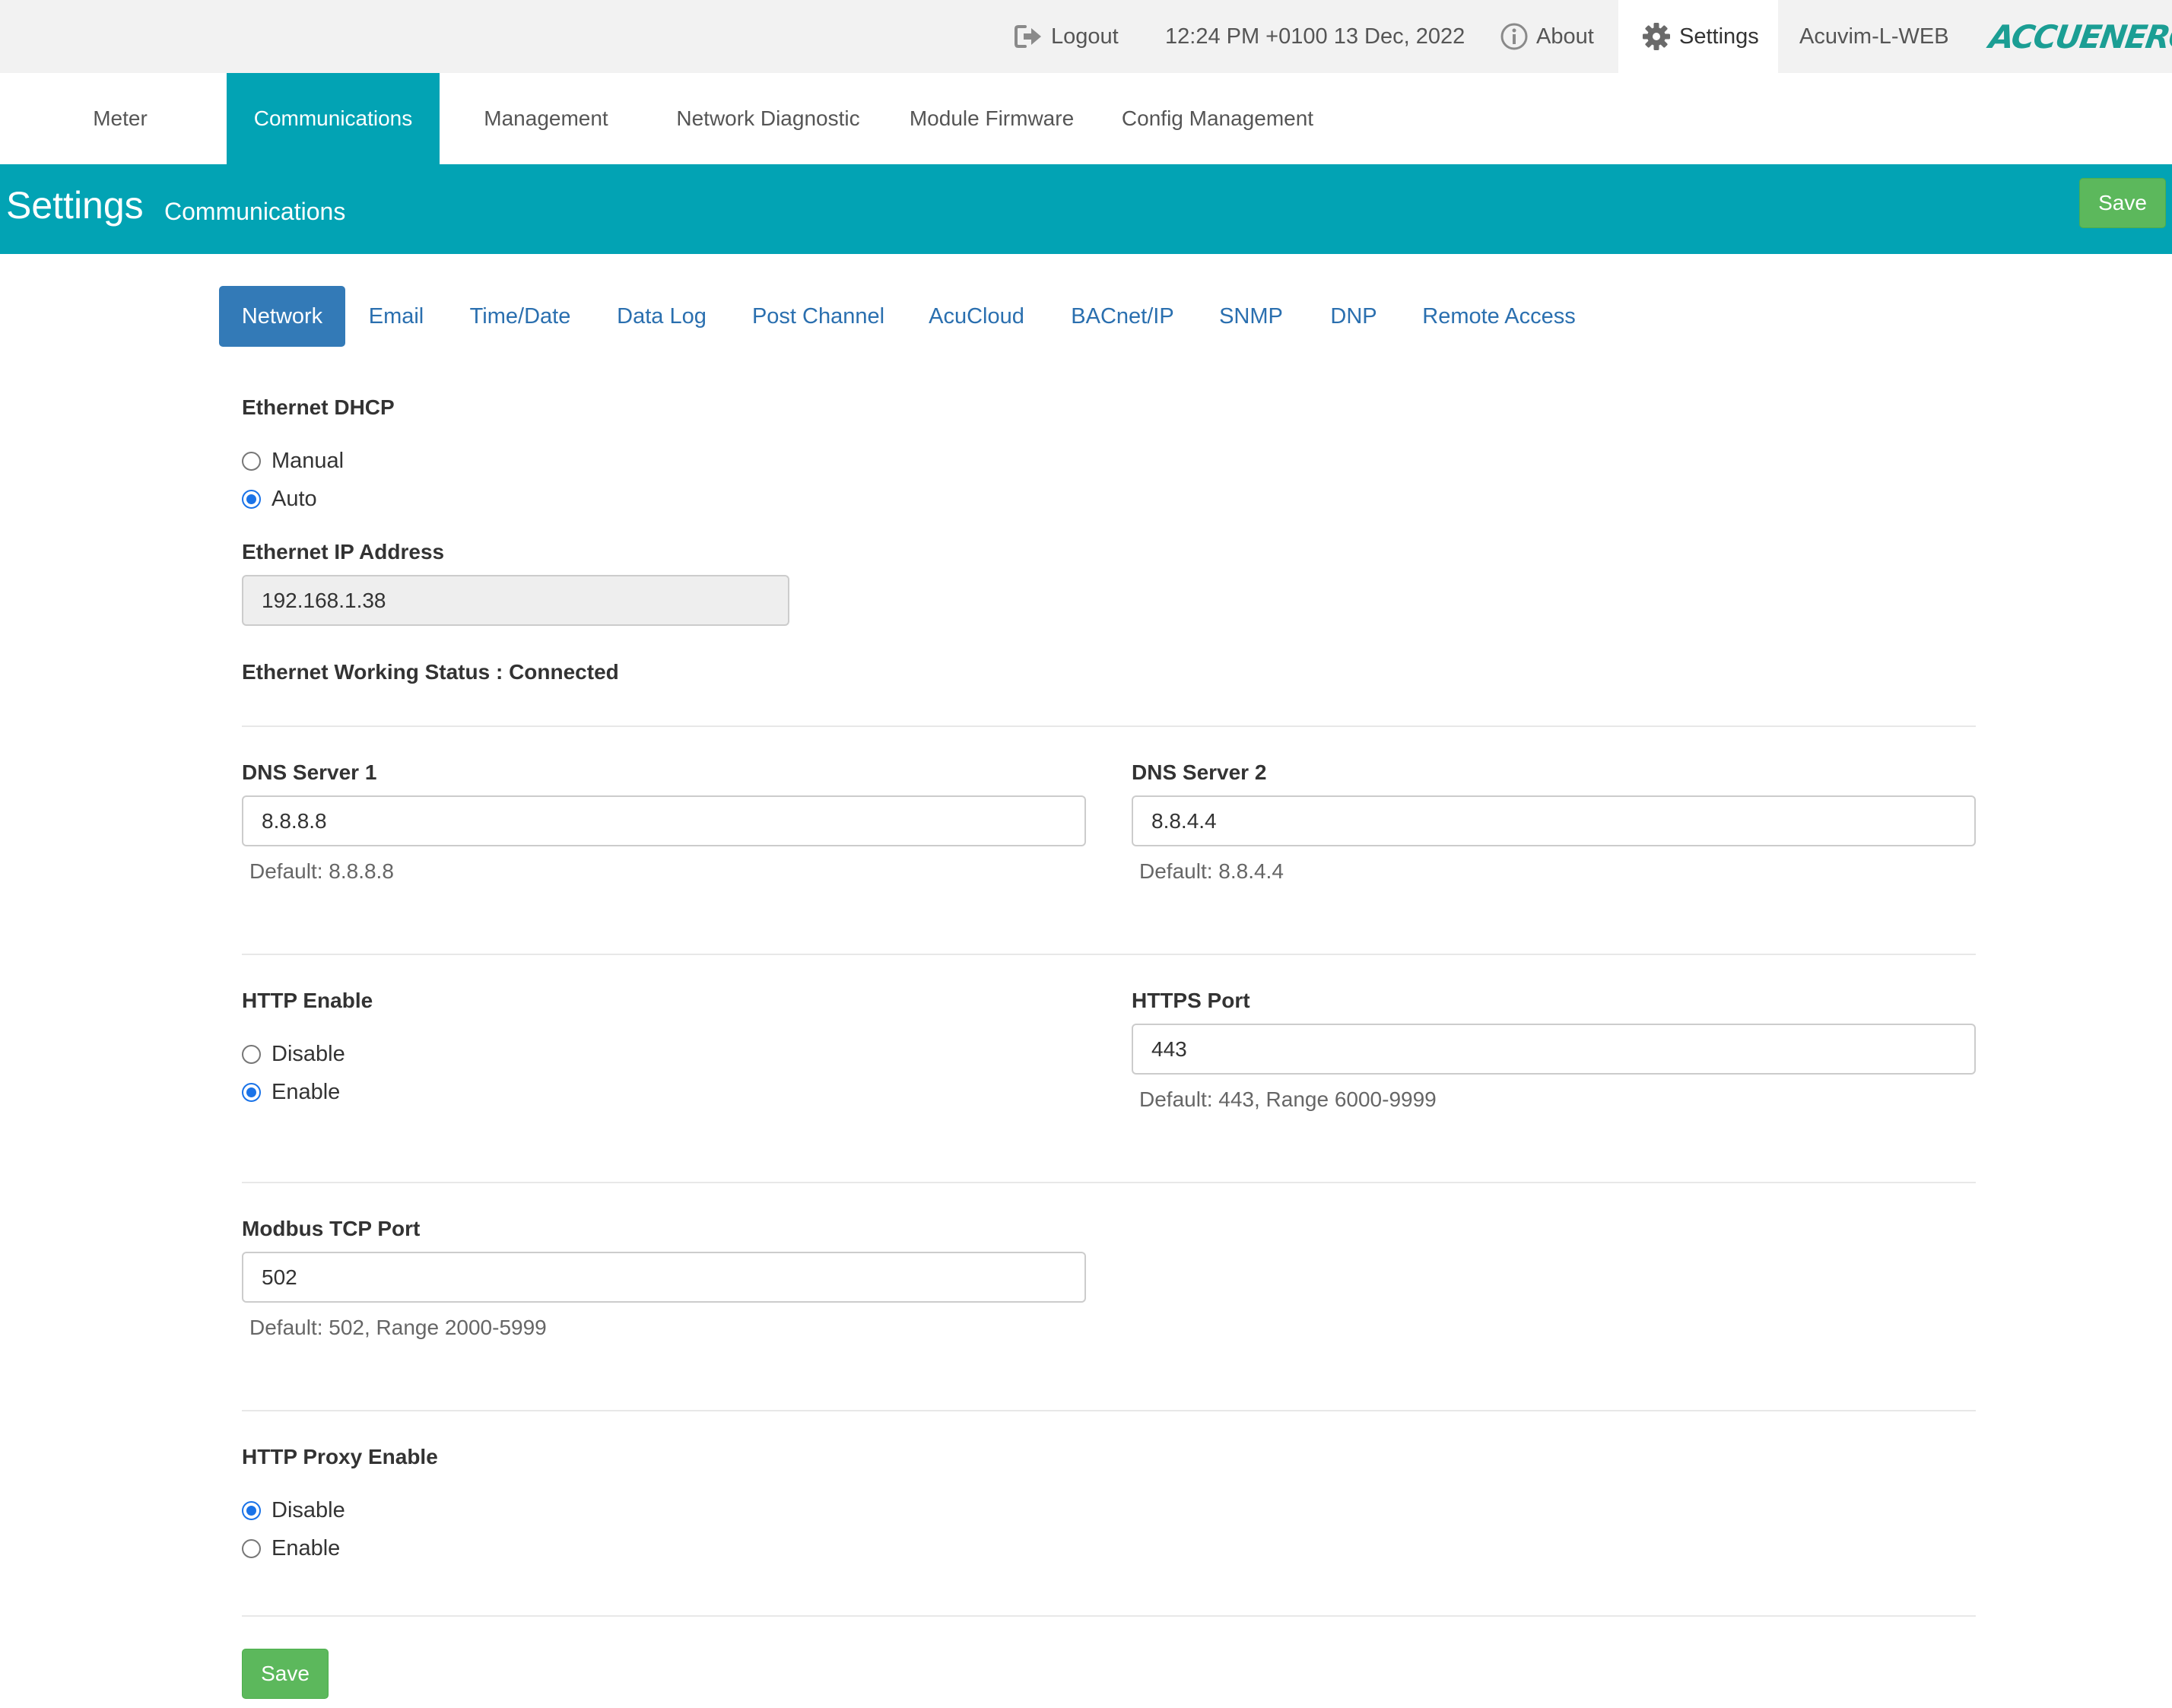  Describe the element at coordinates (308, 1510) in the screenshot. I see `proxy-disable-label: Disable` at that location.